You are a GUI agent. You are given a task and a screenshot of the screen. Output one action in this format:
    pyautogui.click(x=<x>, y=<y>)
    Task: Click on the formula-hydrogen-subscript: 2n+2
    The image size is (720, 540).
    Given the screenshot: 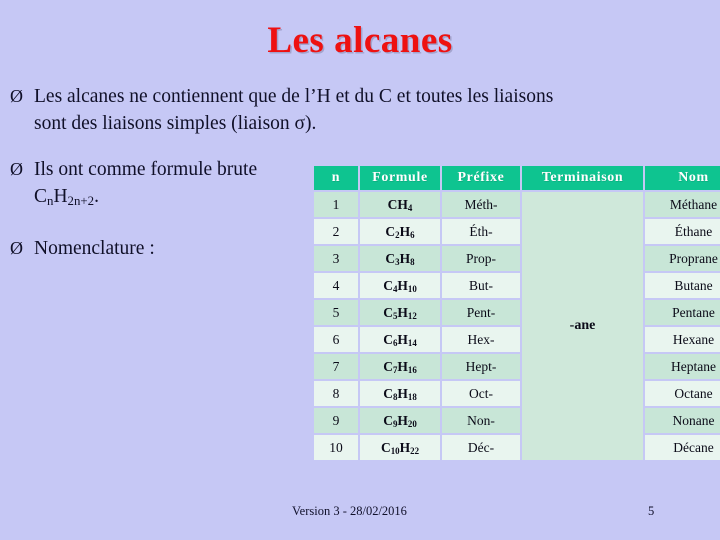 What is the action you would take?
    pyautogui.click(x=81, y=201)
    